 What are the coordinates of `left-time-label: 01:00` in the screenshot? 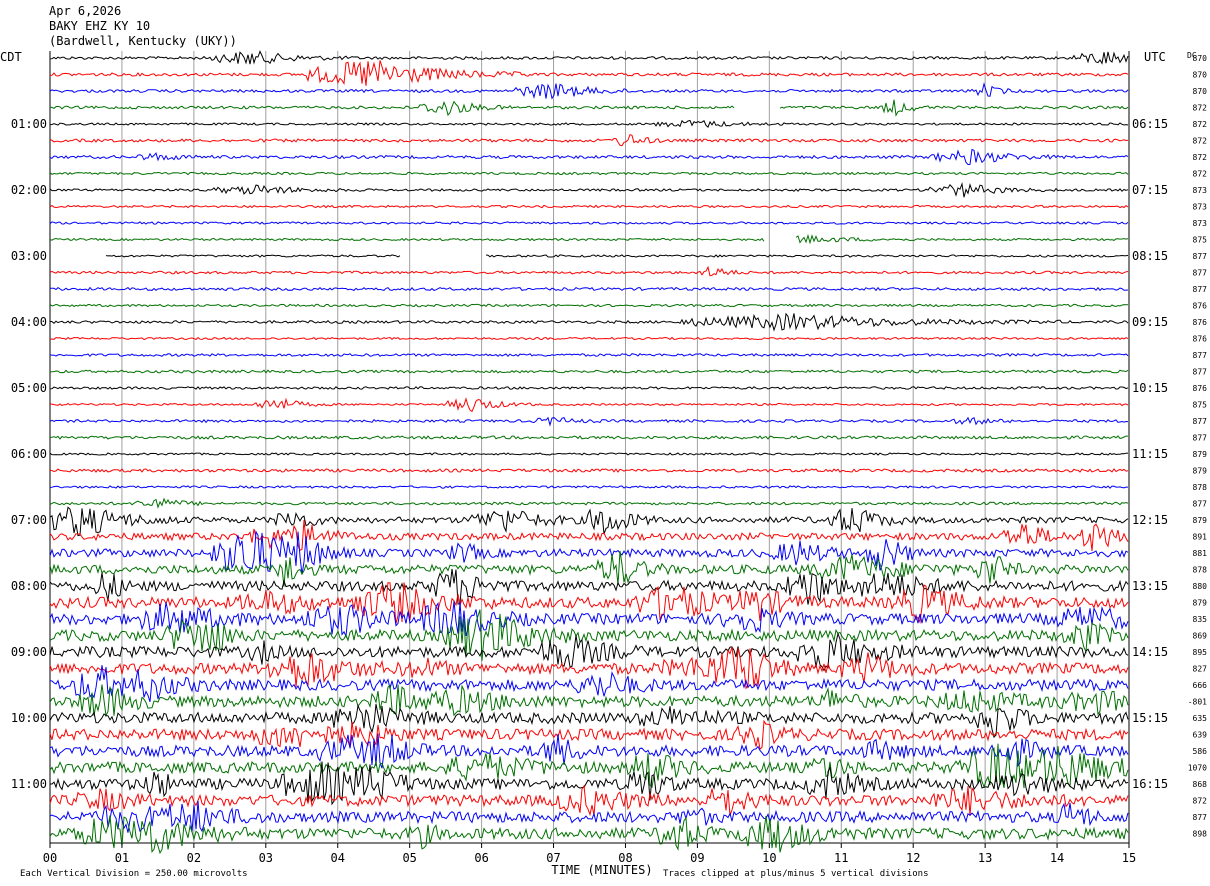 It's located at (29, 124).